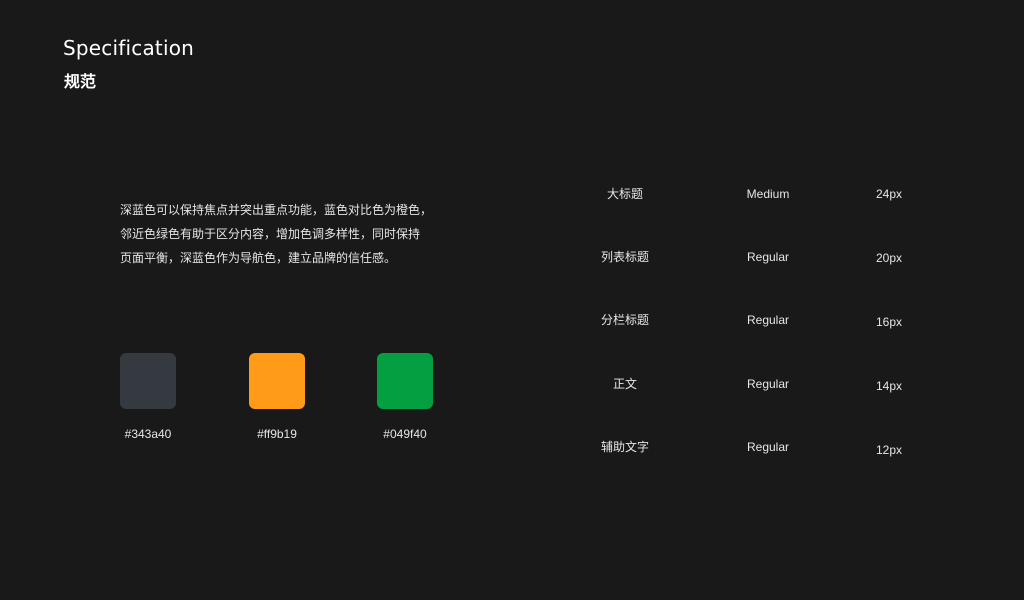  Describe the element at coordinates (889, 194) in the screenshot. I see `typography-size: 24px` at that location.